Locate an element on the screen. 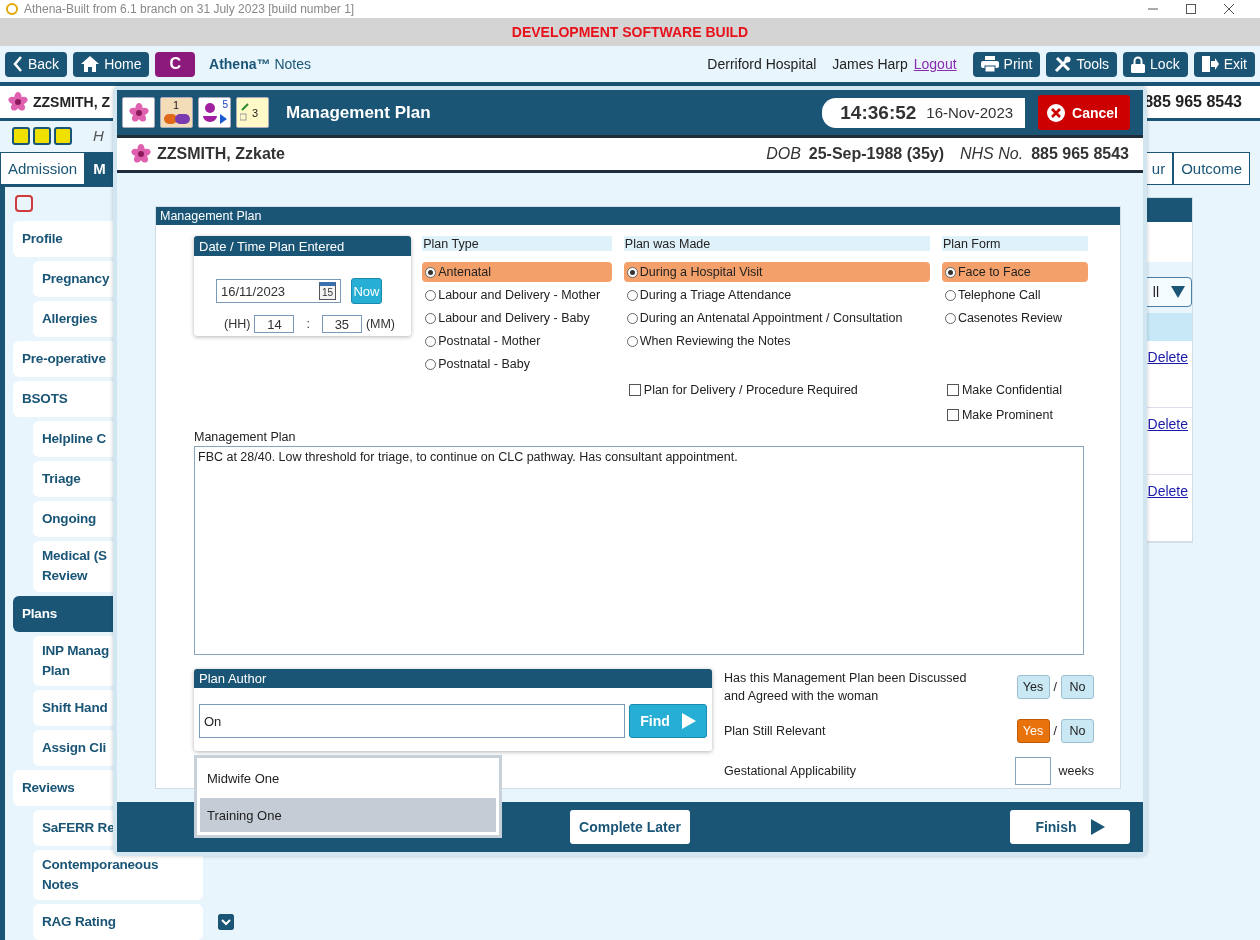 Image resolution: width=1260 pixels, height=940 pixels. group-header: Plan Type is located at coordinates (517, 243).